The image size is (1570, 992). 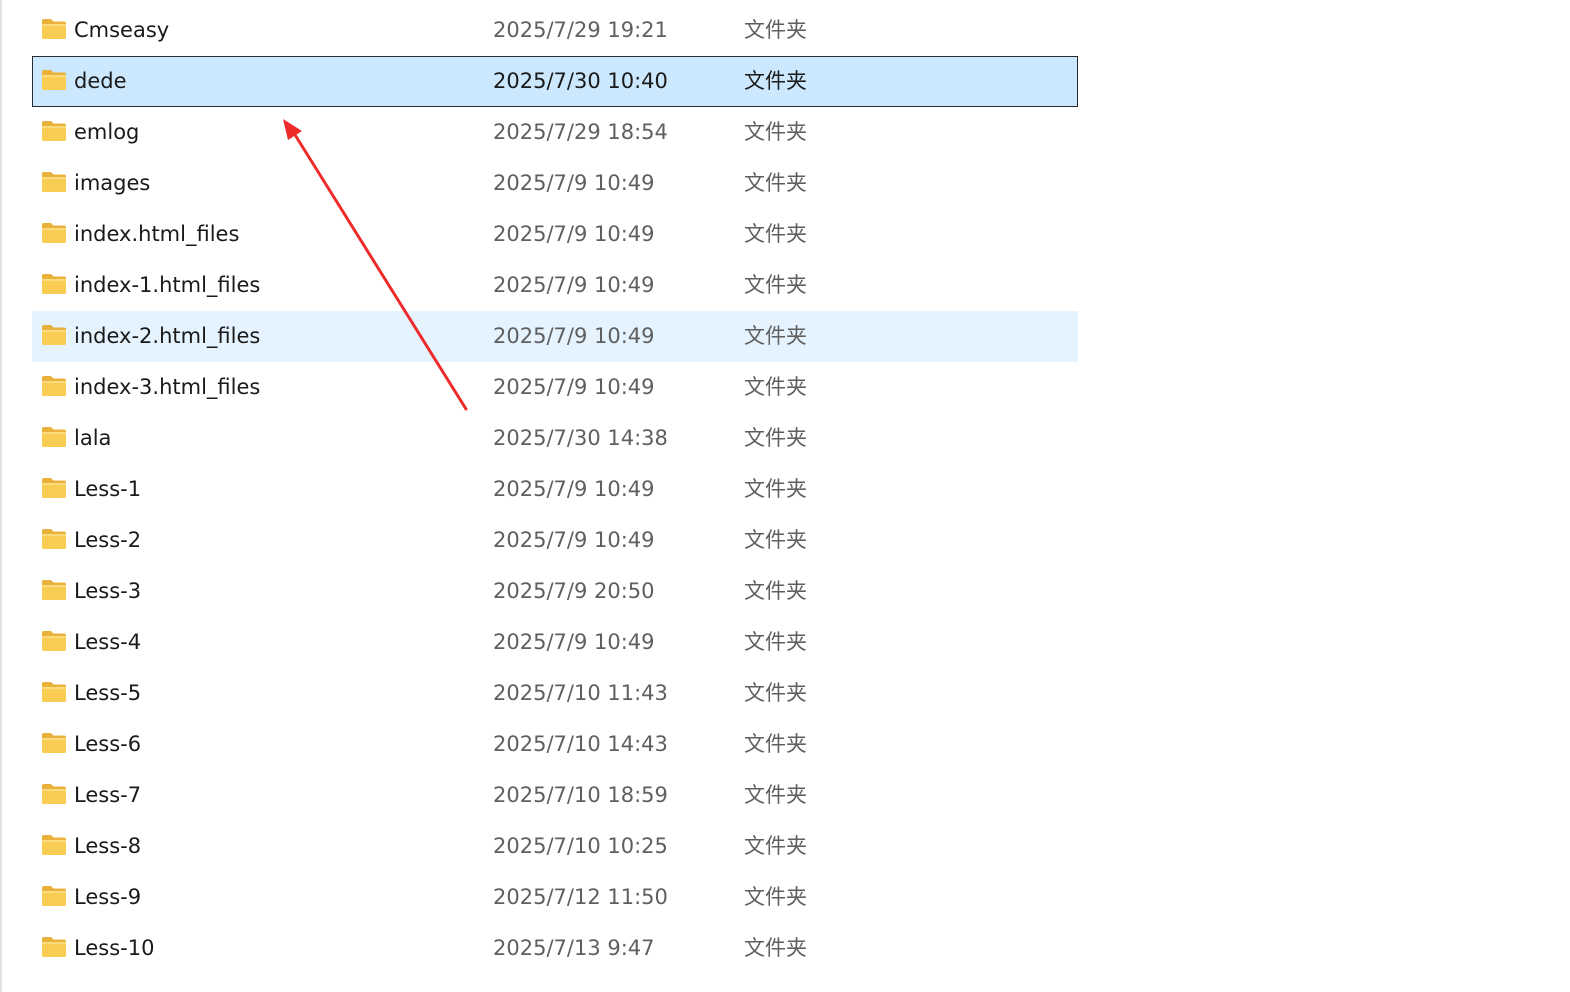 What do you see at coordinates (108, 642) in the screenshot?
I see `file-name: Less-4` at bounding box center [108, 642].